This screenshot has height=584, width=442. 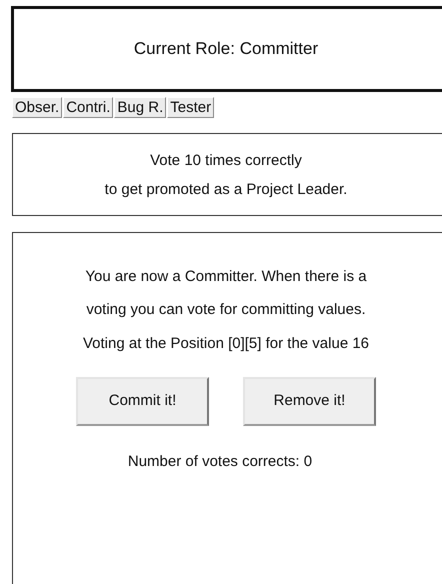 I want to click on vote-count: Number of votes corrects: 0, so click(x=220, y=462).